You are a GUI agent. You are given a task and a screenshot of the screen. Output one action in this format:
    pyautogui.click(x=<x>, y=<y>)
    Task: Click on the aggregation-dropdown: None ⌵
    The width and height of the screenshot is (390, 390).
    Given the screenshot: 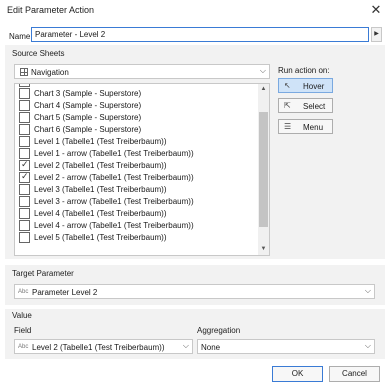 What is the action you would take?
    pyautogui.click(x=286, y=346)
    